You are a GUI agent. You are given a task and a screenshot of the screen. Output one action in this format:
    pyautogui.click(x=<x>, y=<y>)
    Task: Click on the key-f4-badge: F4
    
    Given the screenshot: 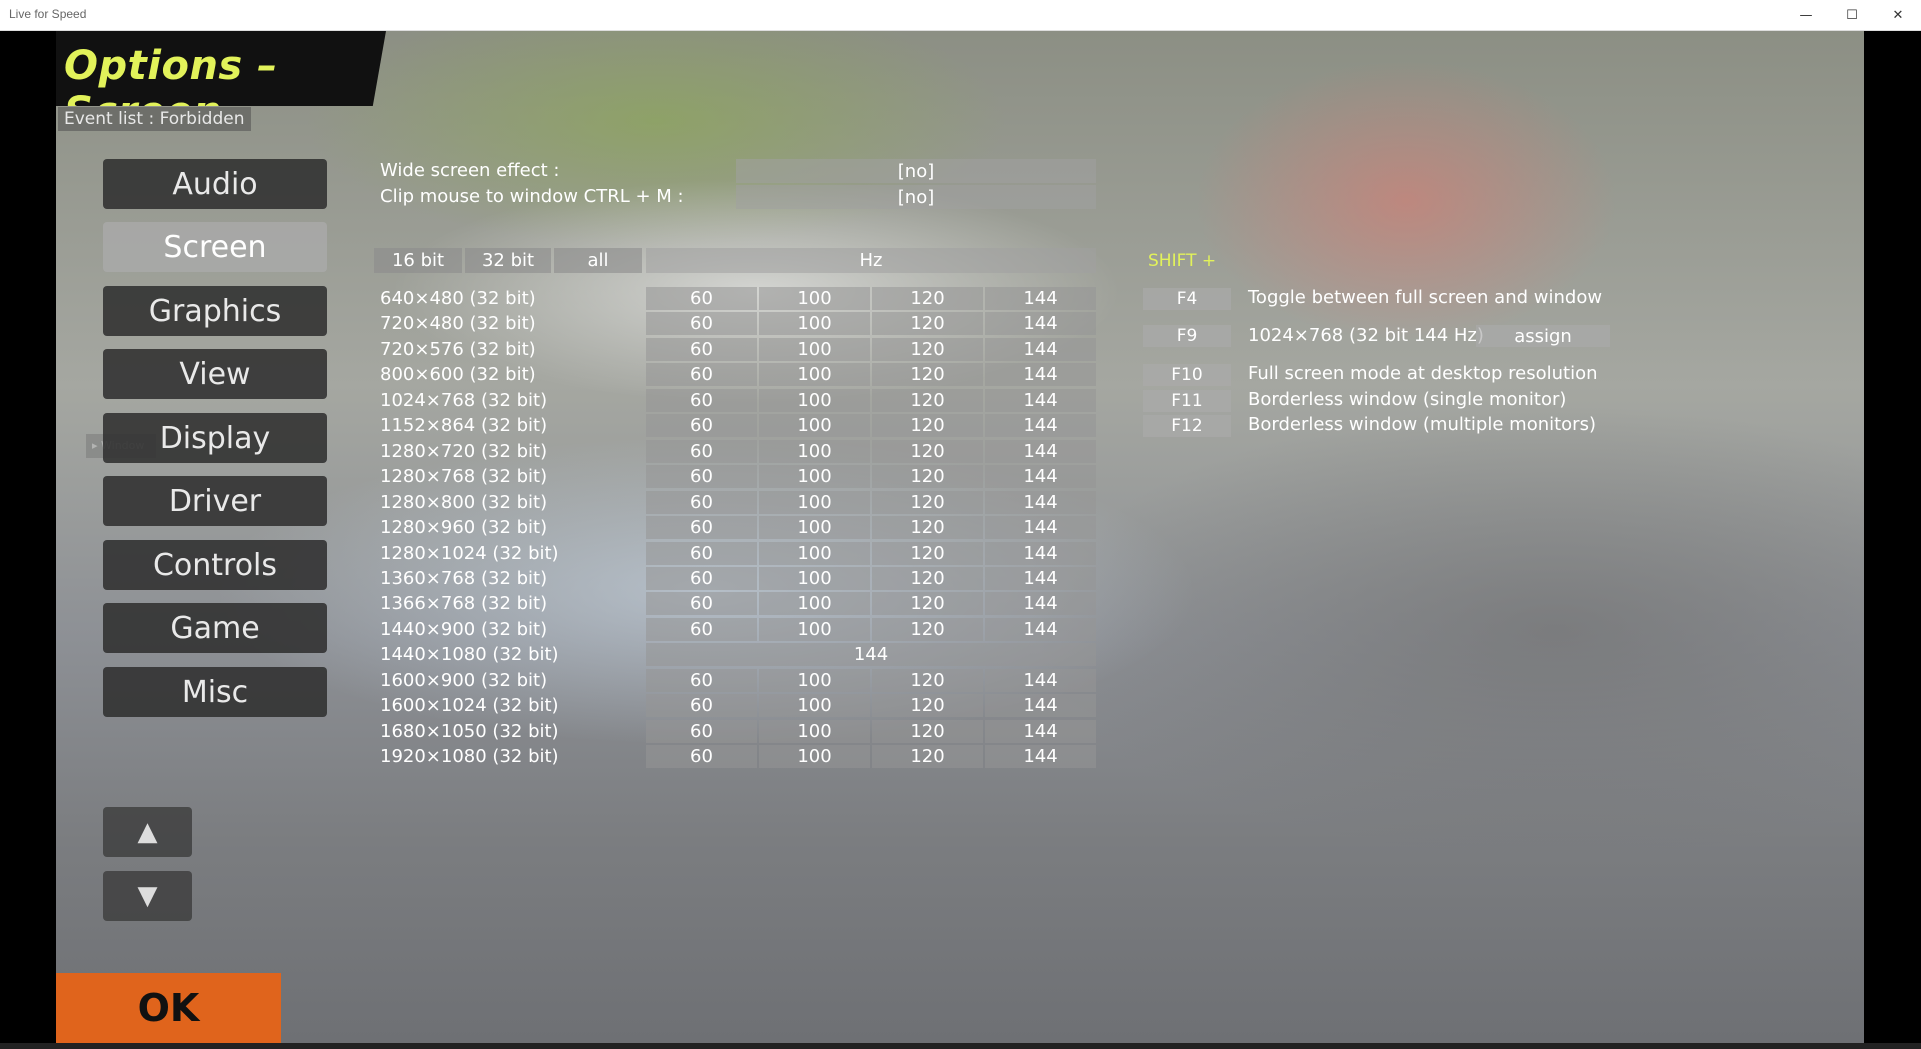 What is the action you would take?
    pyautogui.click(x=1187, y=299)
    